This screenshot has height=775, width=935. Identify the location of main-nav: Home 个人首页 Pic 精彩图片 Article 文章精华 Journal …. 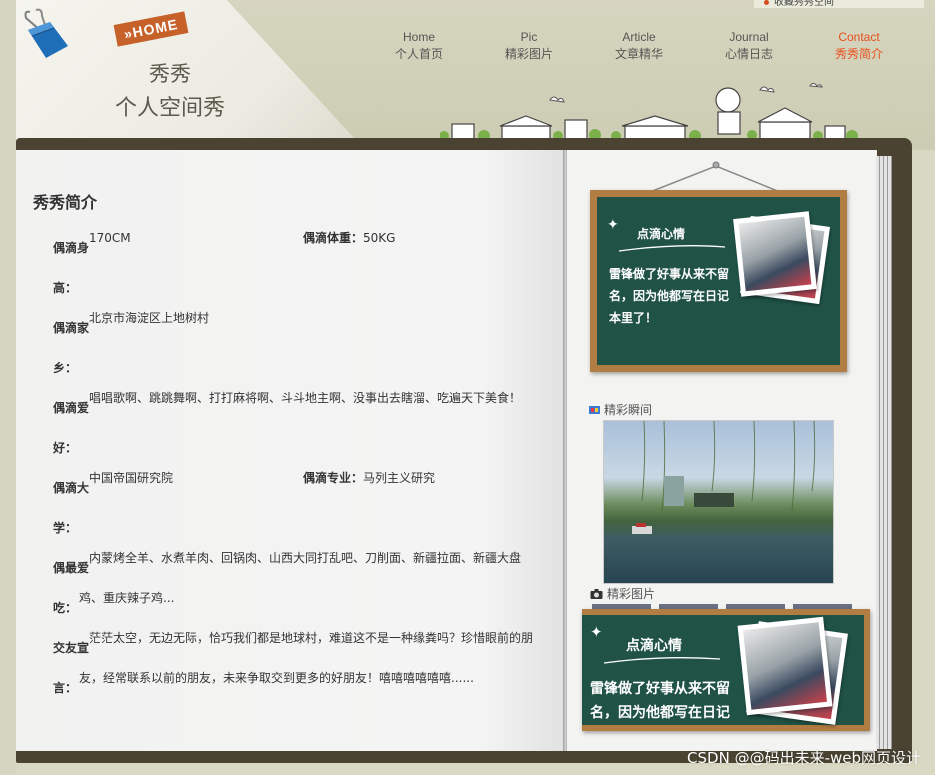
(639, 46).